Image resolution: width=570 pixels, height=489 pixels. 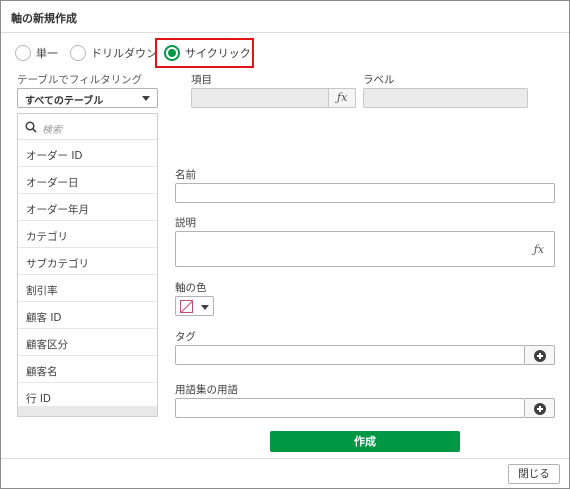 I want to click on radio-single-label: 単一, so click(x=47, y=53).